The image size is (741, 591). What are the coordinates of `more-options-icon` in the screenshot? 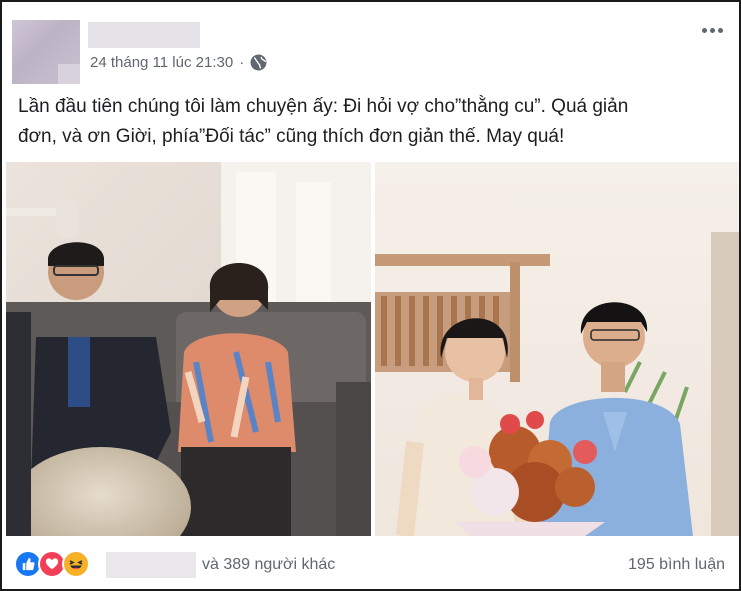 It's located at (712, 30).